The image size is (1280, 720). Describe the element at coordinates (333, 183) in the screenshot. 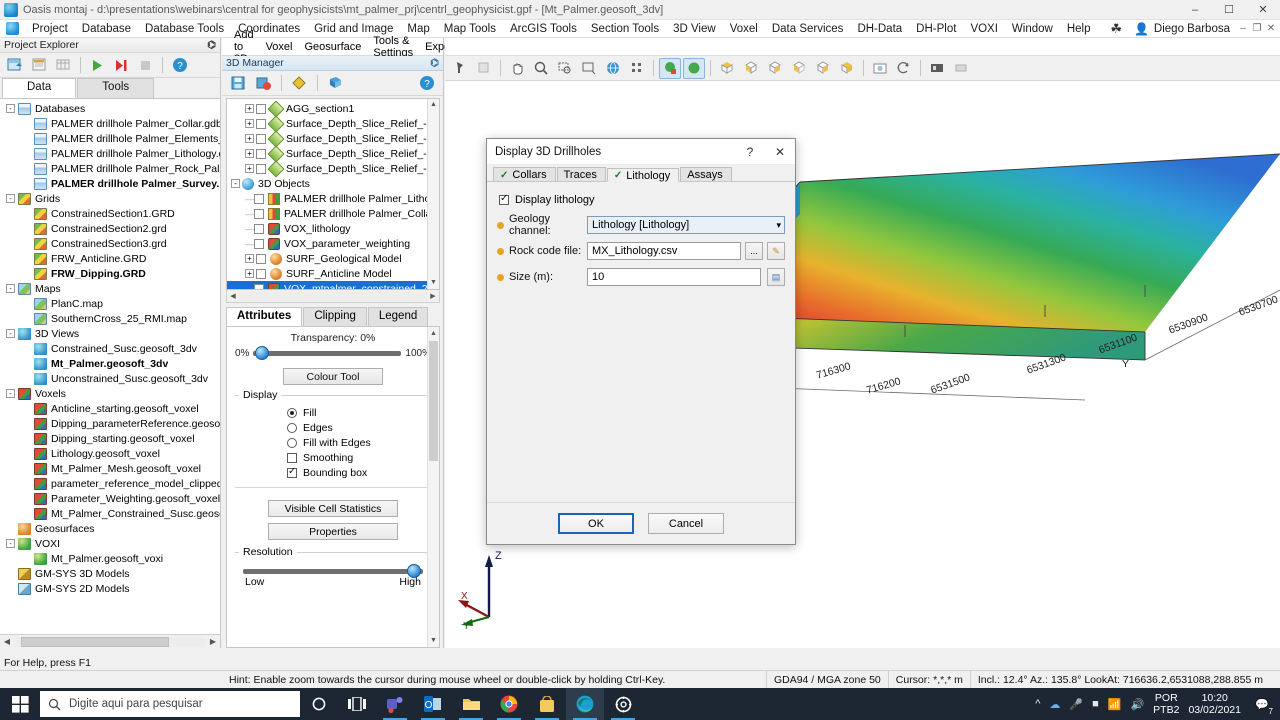

I see `manager-tree-item: - 3D Objects` at that location.